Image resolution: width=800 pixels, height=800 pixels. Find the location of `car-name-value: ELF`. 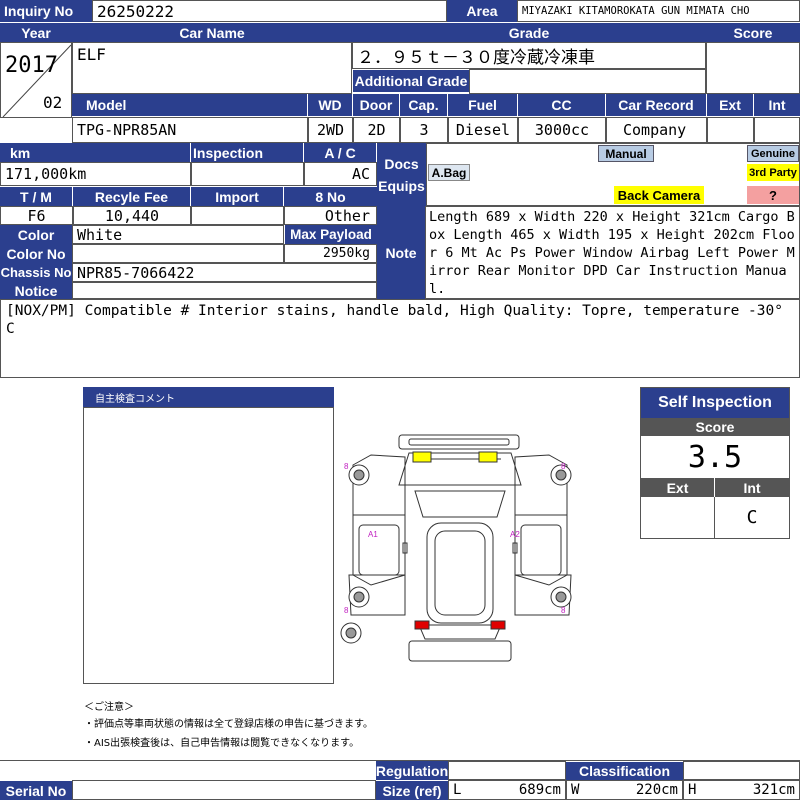

car-name-value: ELF is located at coordinates (212, 68).